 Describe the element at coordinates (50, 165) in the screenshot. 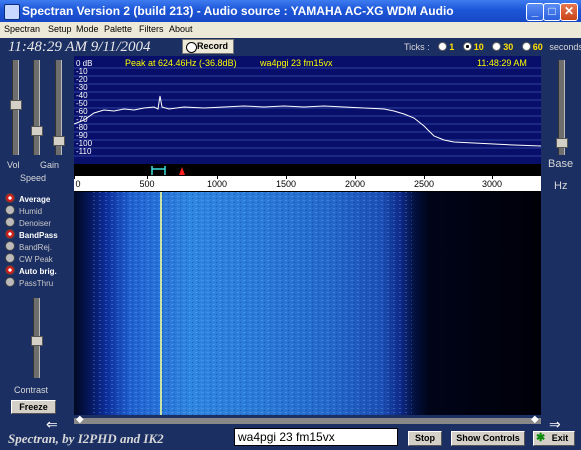

I see `gain-label: Gain` at that location.